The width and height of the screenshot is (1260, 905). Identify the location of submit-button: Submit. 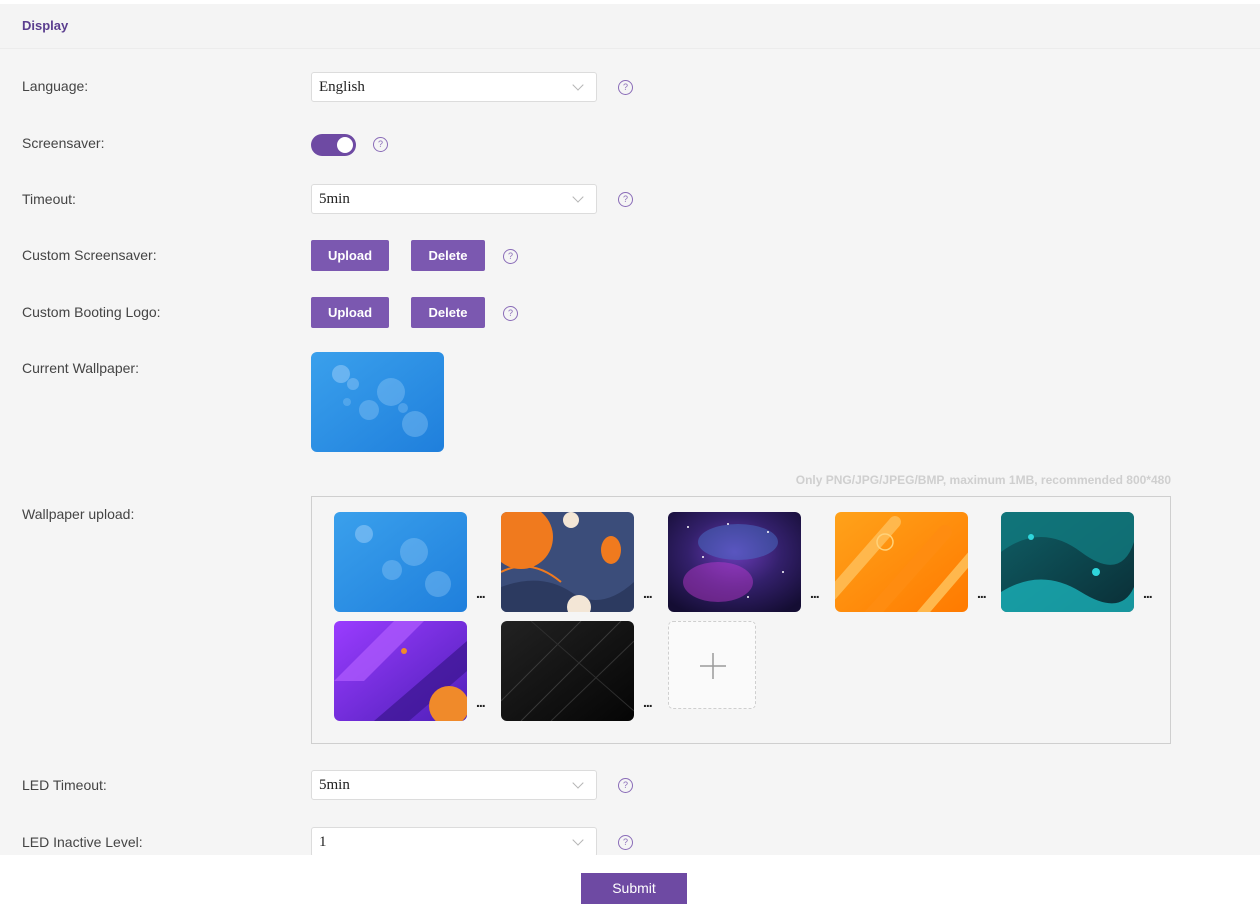
(634, 888).